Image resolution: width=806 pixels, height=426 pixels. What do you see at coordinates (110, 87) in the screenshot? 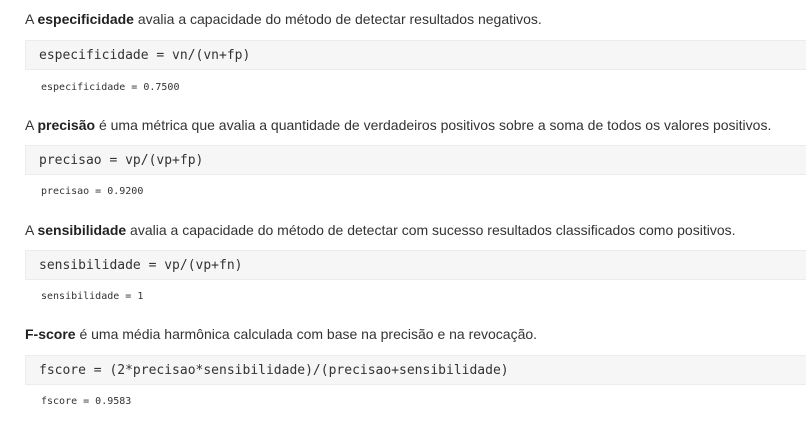
I see `output-especificidade: especificidade = 0.7500` at bounding box center [110, 87].